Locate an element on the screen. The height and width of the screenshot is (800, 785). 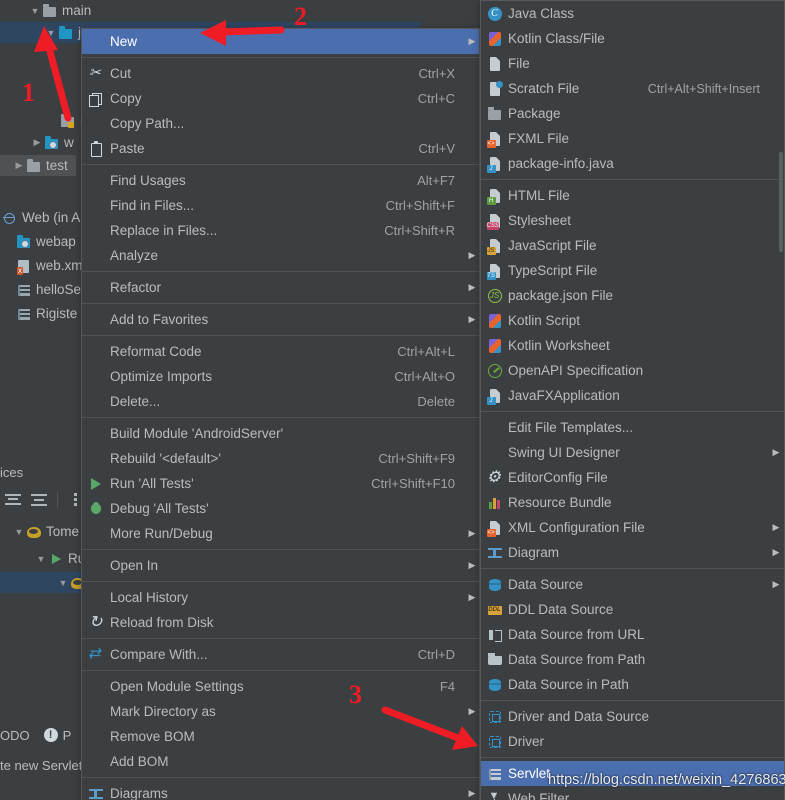
submenu-item-label: Diagram is located at coordinates (534, 552).